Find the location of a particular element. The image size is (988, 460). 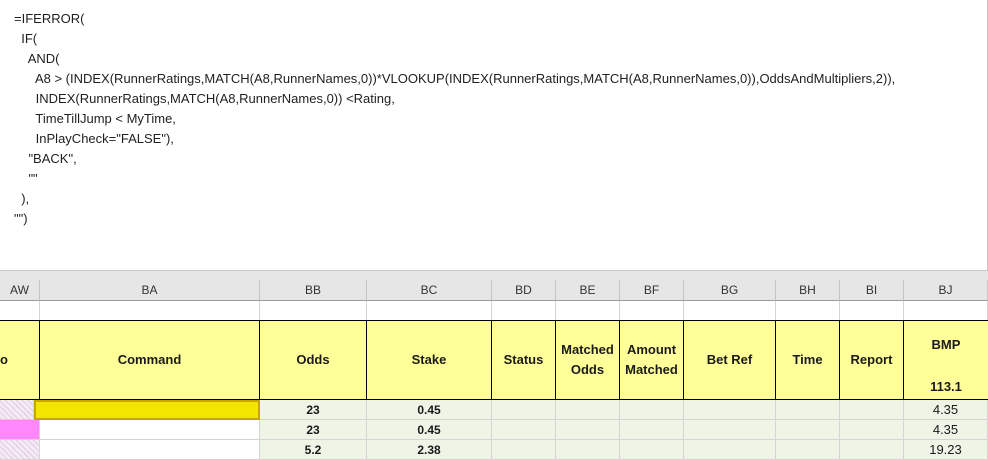

column-header-bf: BF is located at coordinates (652, 290).